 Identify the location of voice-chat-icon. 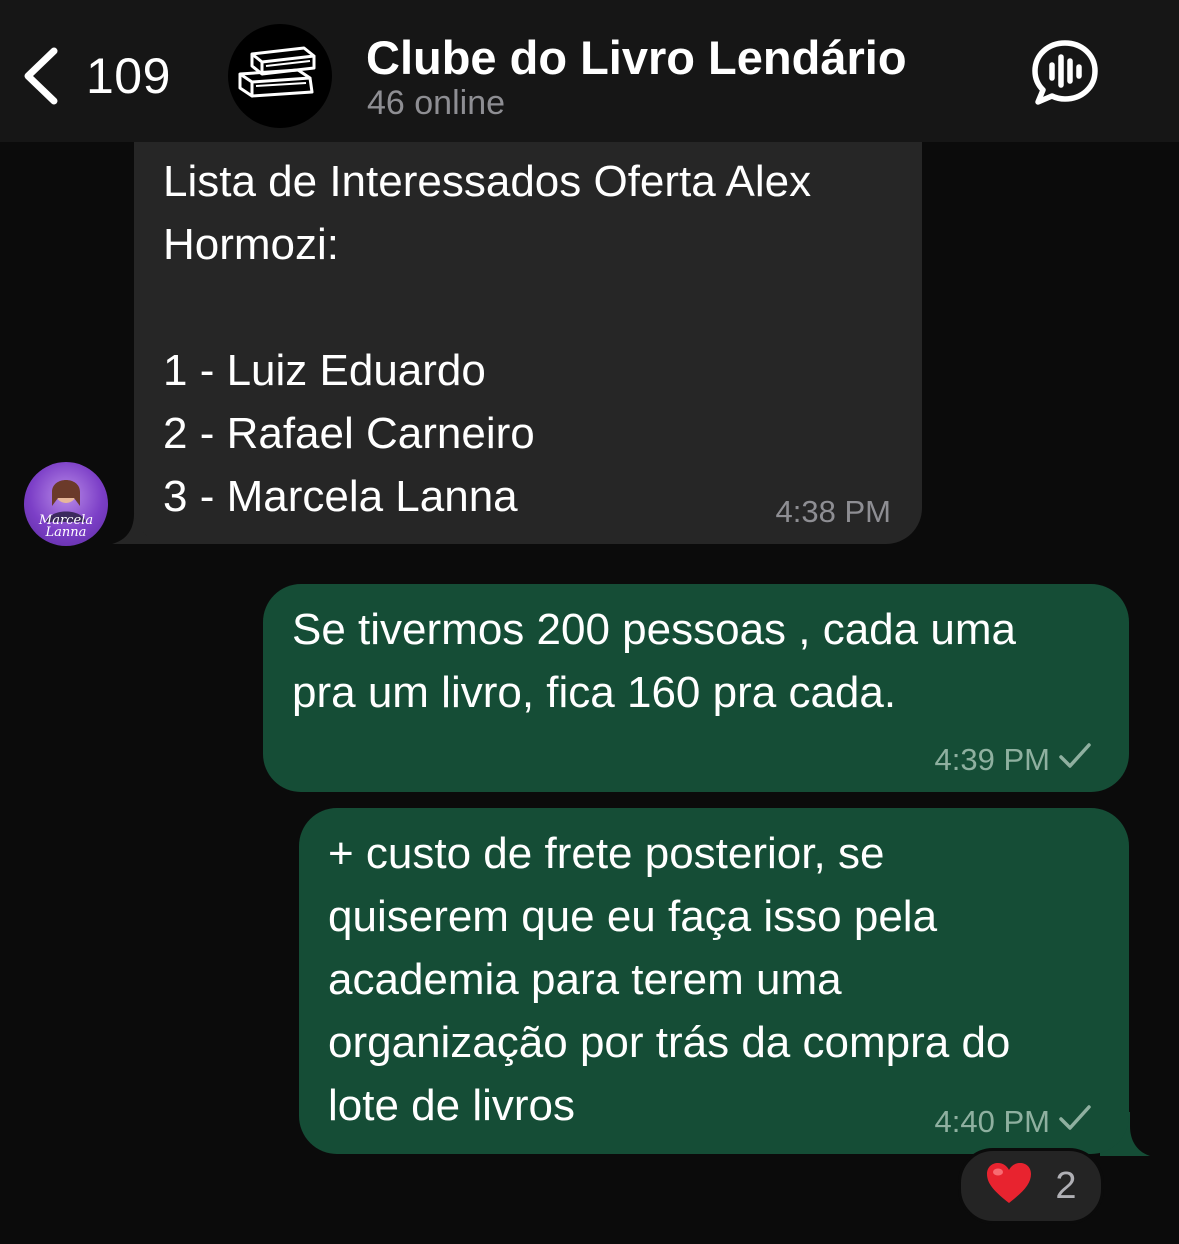
(1065, 76).